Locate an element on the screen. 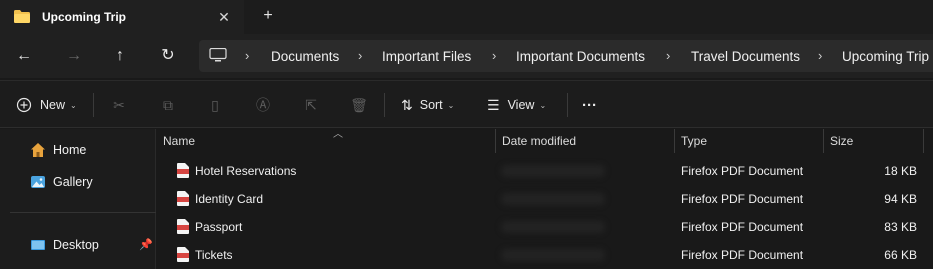  paste-icon: ▯ is located at coordinates (215, 105).